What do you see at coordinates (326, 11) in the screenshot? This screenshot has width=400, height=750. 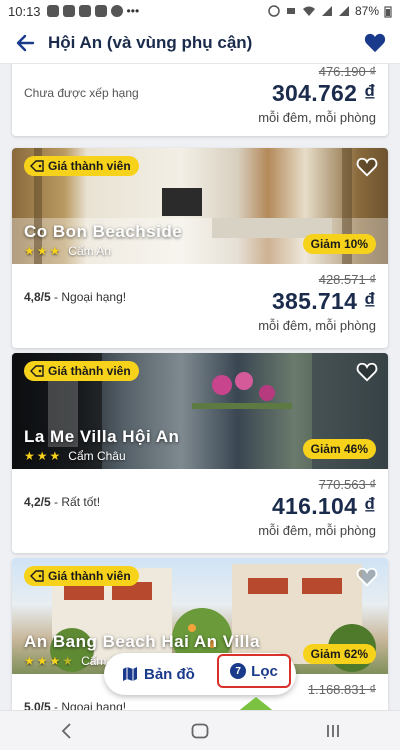 I see `signal-icon` at bounding box center [326, 11].